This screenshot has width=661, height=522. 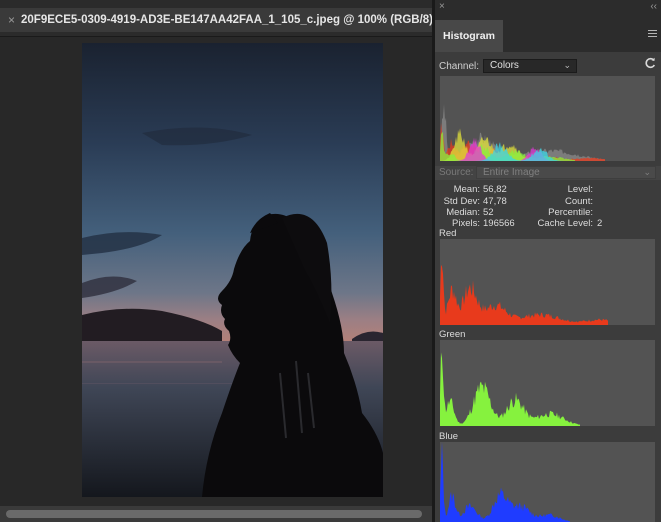 What do you see at coordinates (495, 201) in the screenshot?
I see `stddev-value: 47,78` at bounding box center [495, 201].